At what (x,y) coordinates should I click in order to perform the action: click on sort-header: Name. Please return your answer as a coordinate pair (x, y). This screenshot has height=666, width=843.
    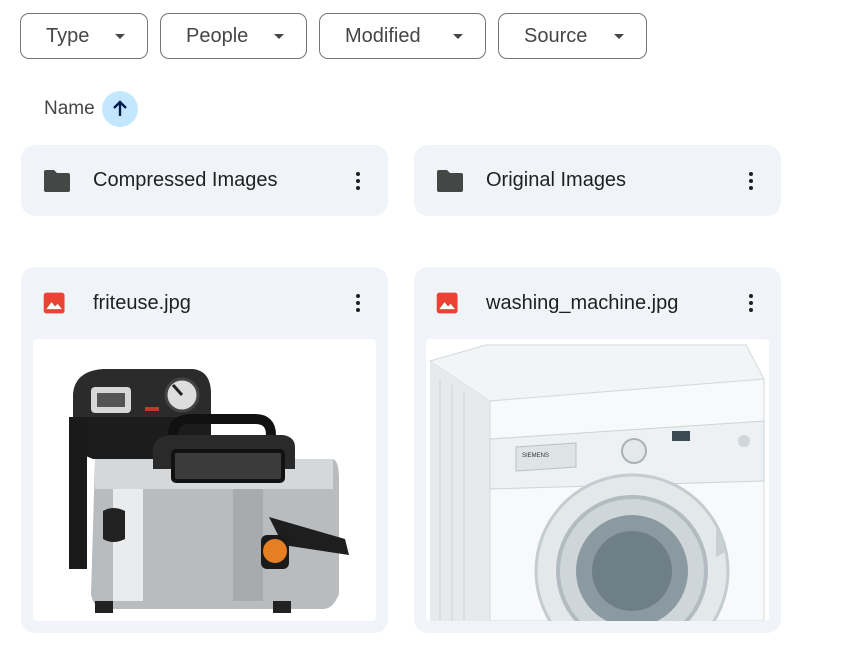
    Looking at the image, I should click on (91, 109).